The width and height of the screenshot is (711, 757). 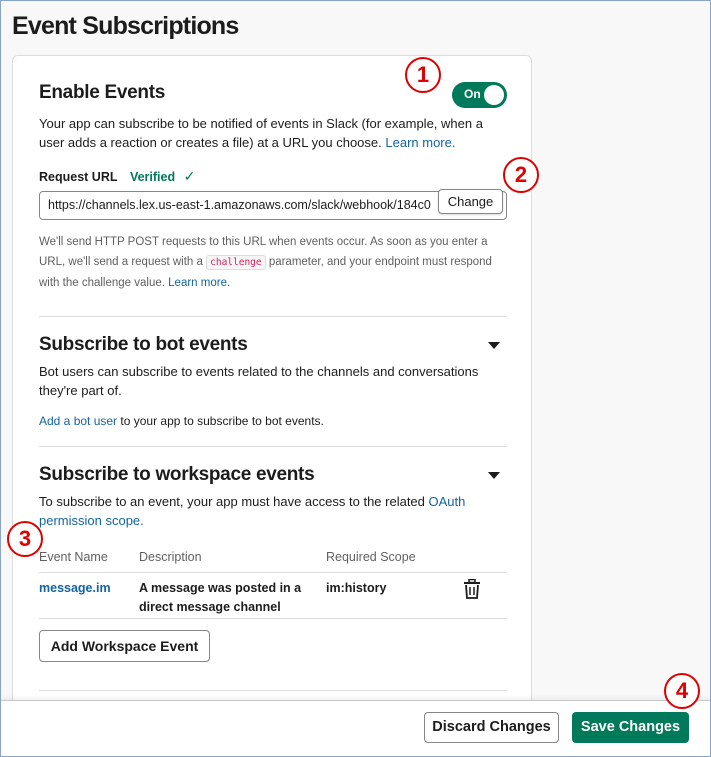 What do you see at coordinates (189, 176) in the screenshot?
I see `checkmark-icon: ✓` at bounding box center [189, 176].